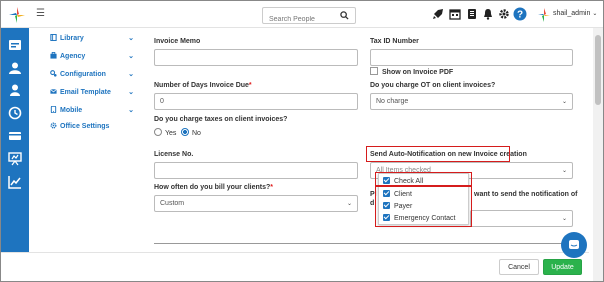 This screenshot has width=604, height=282. Describe the element at coordinates (472, 14) in the screenshot. I see `document-icon` at that location.